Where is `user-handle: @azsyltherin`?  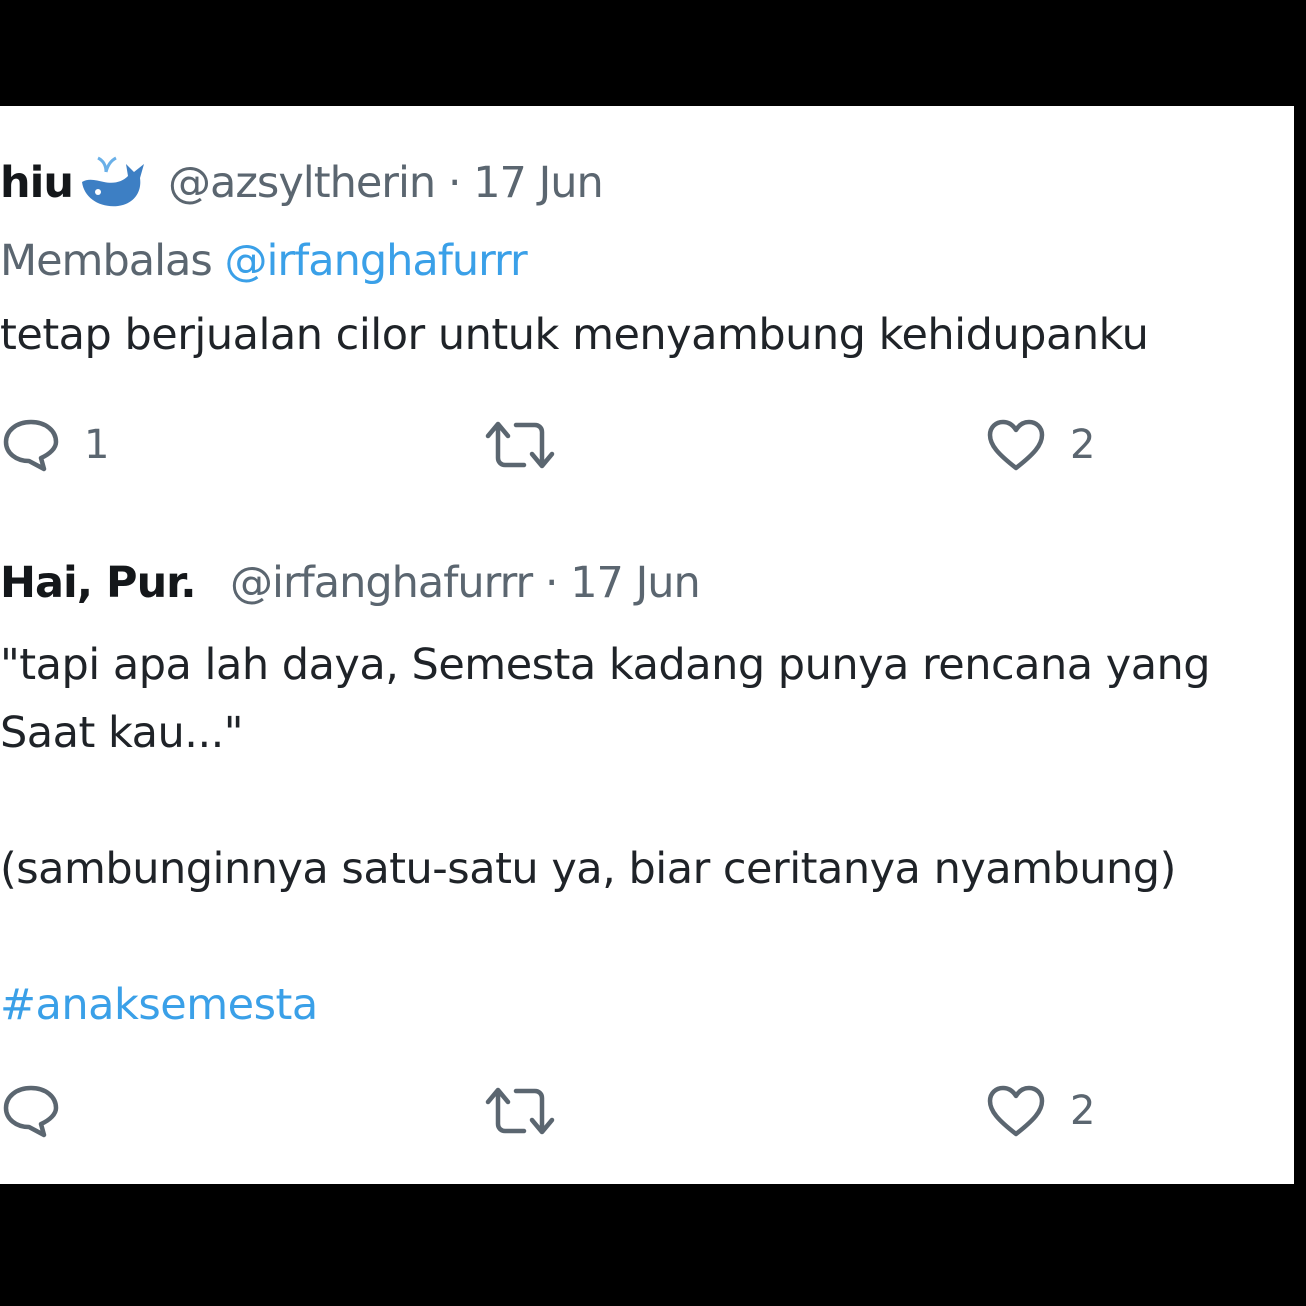 user-handle: @azsyltherin is located at coordinates (302, 183).